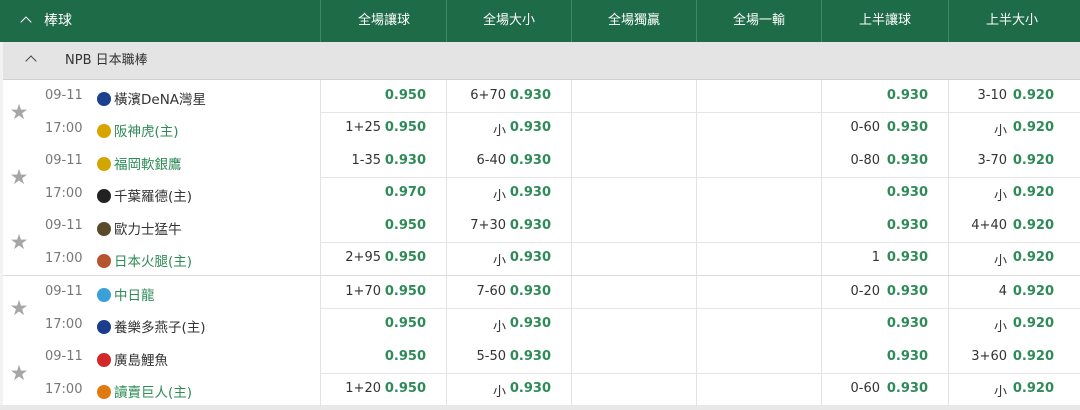 The image size is (1080, 410). What do you see at coordinates (885, 21) in the screenshot?
I see `col-header-half-handicap: 上半讓球` at bounding box center [885, 21].